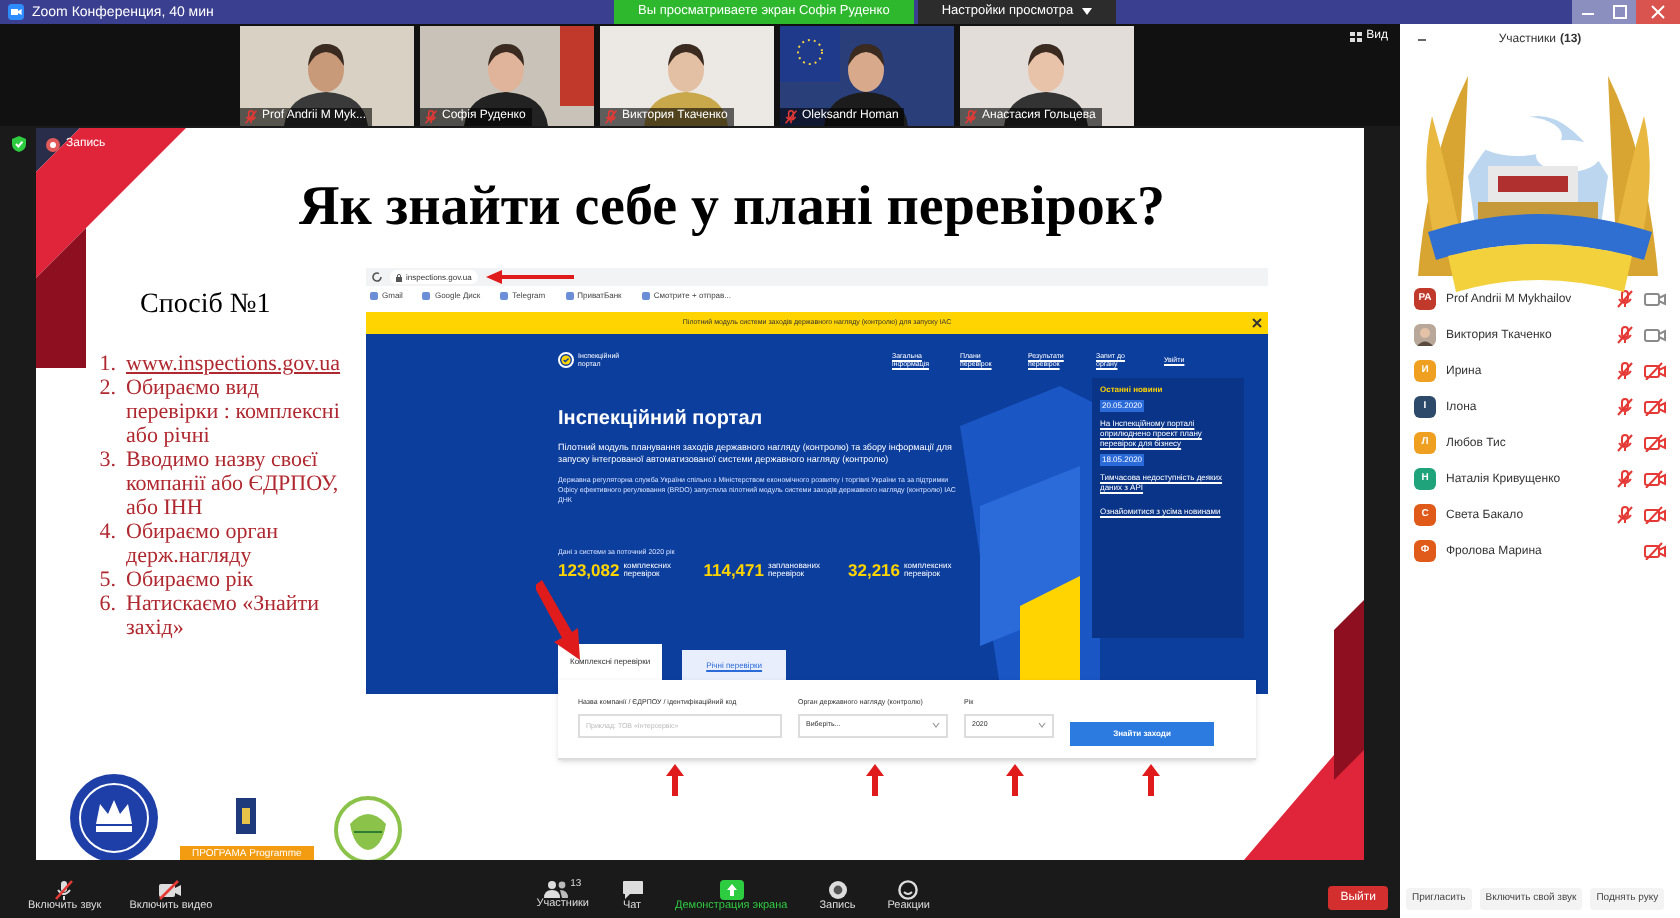 The height and width of the screenshot is (918, 1680). Describe the element at coordinates (908, 890) in the screenshot. I see `smiley-icon` at that location.